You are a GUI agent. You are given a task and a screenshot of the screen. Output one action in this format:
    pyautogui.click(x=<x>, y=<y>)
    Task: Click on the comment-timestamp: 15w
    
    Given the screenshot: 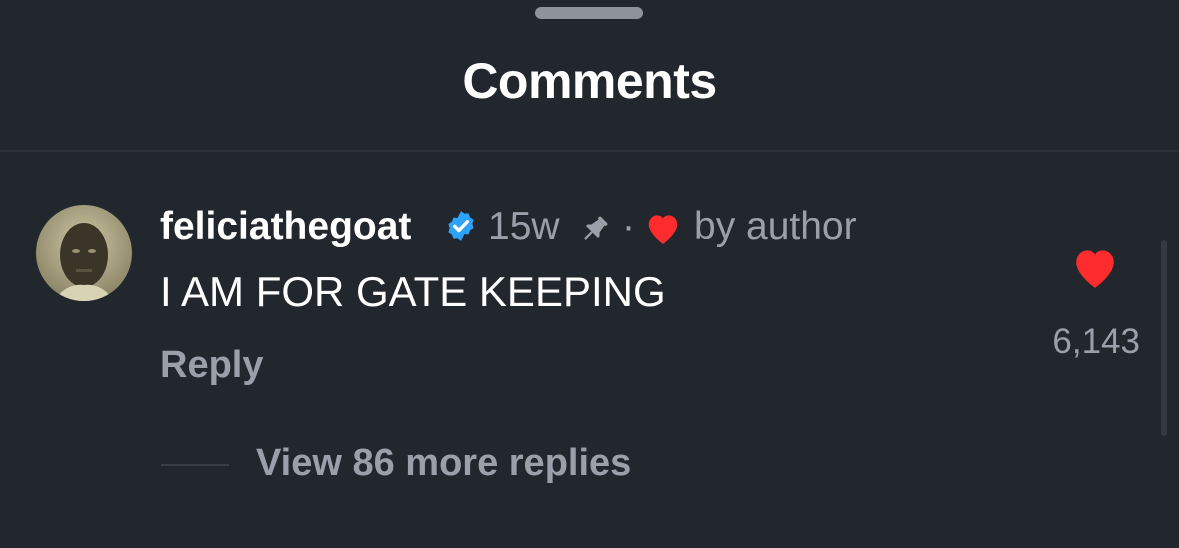 What is the action you would take?
    pyautogui.click(x=524, y=226)
    